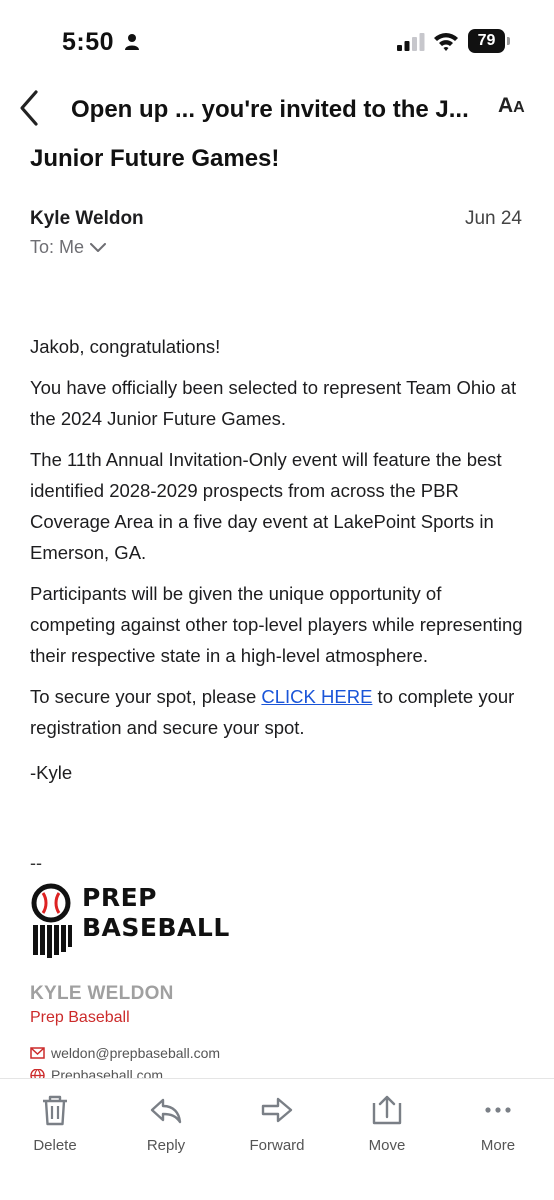 The height and width of the screenshot is (1200, 554). I want to click on sender-name: Kyle Weldon, so click(87, 219).